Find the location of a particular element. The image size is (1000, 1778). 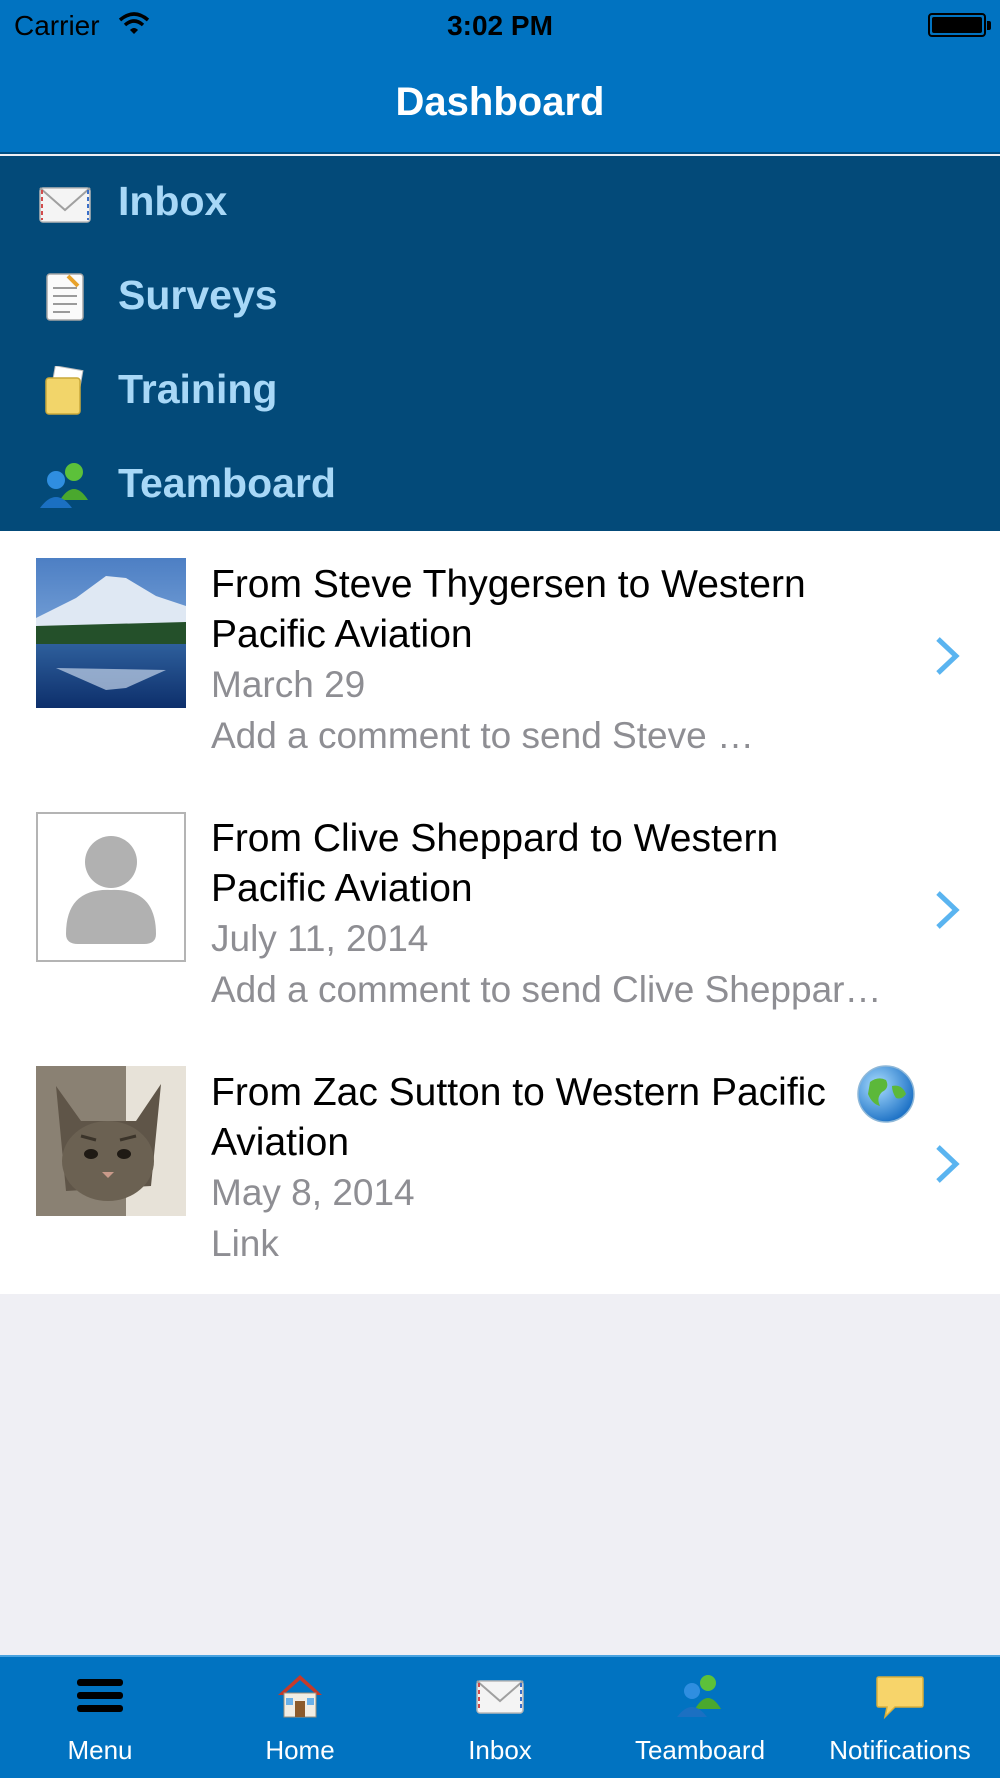

page-title: Dashboard is located at coordinates (500, 102).